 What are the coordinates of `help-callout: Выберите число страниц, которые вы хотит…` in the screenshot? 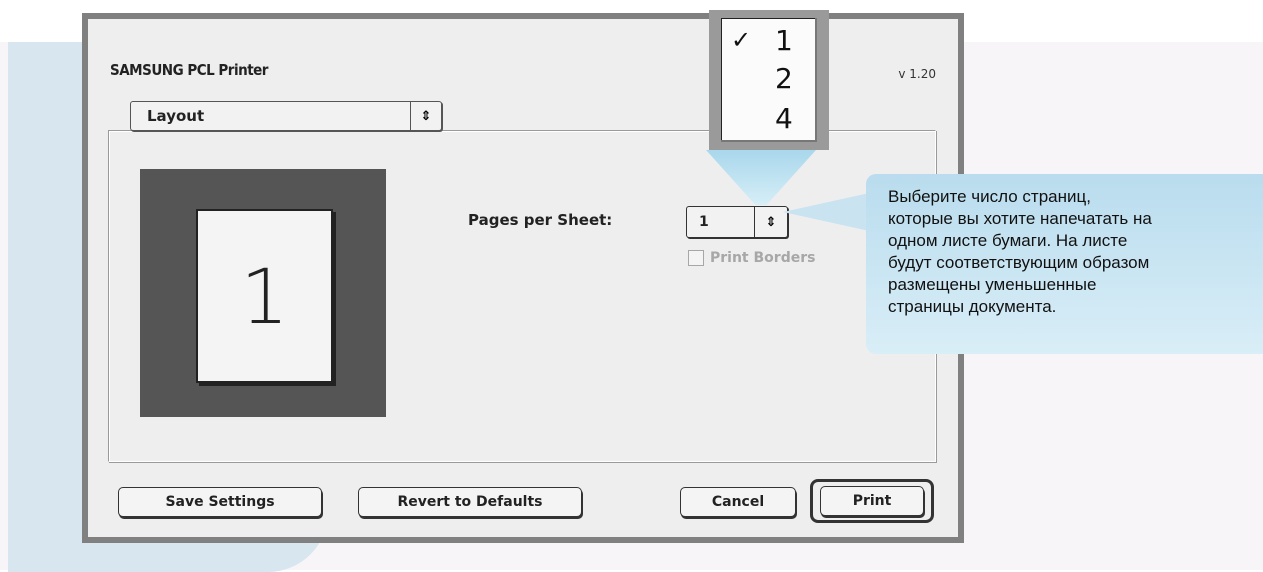 It's located at (1064, 264).